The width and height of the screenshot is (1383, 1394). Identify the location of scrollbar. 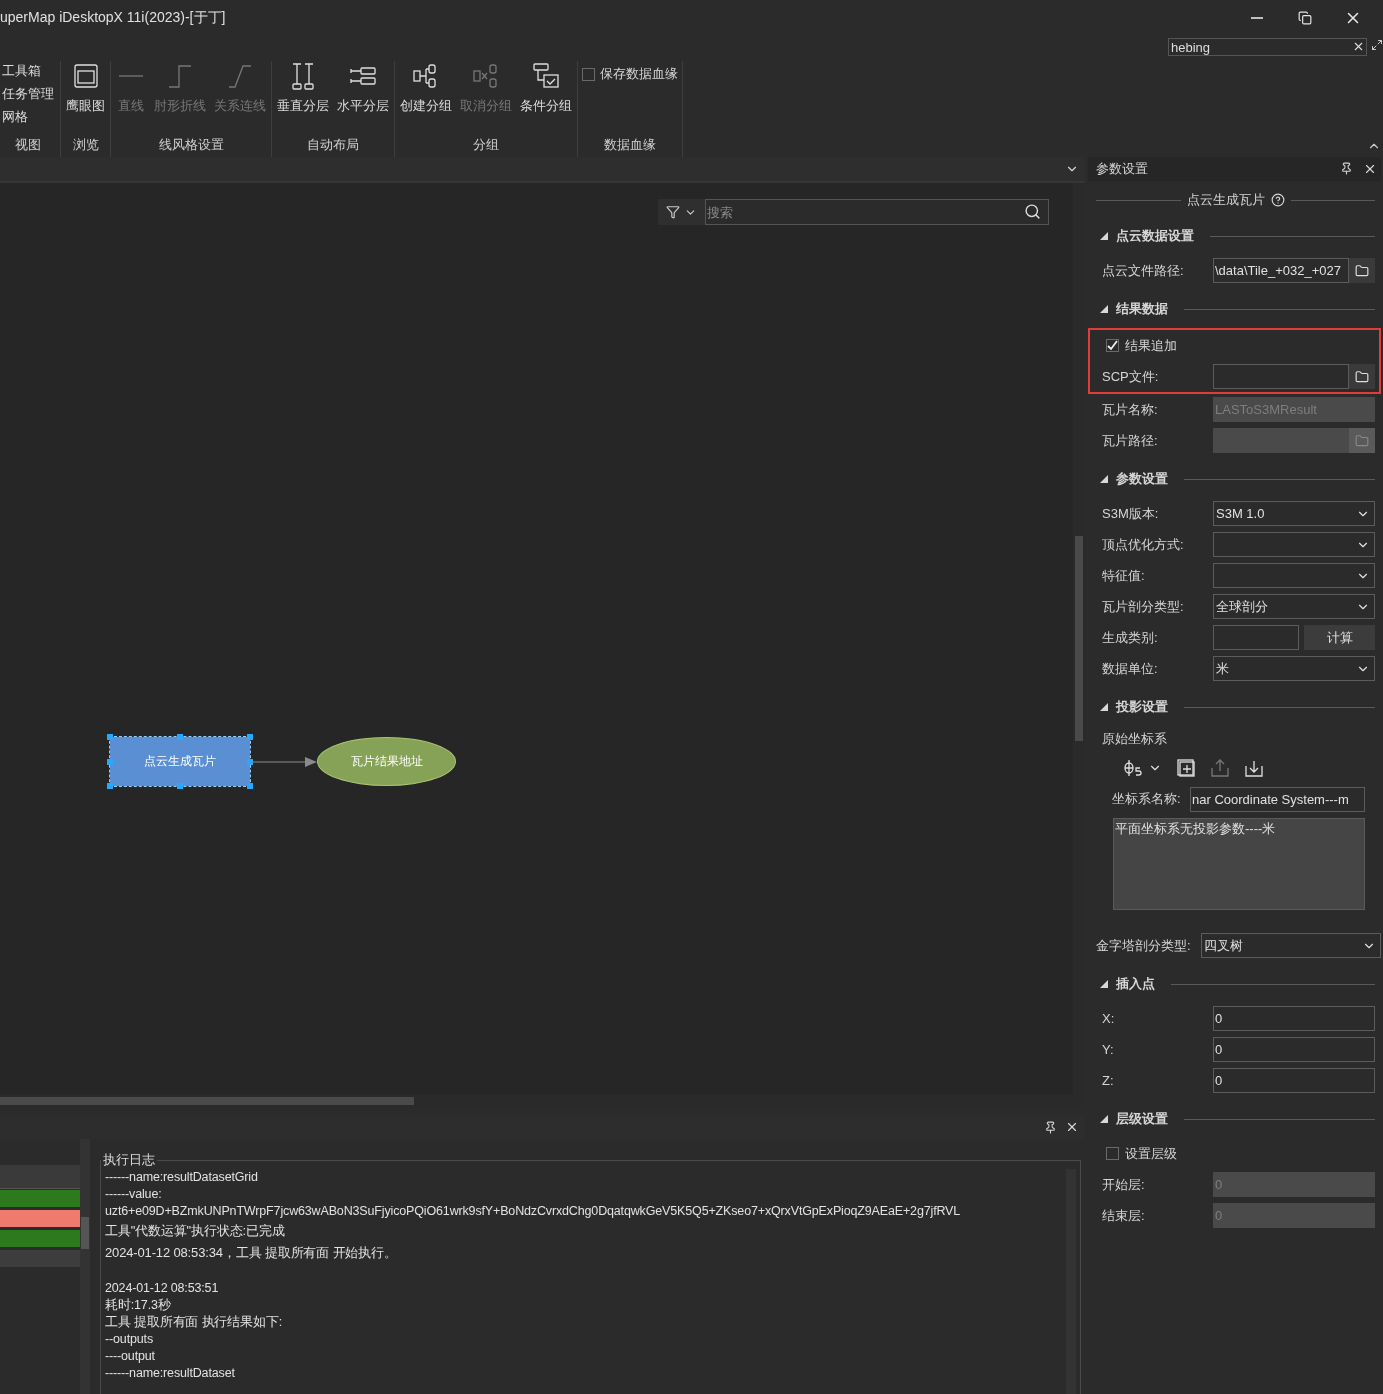
(85, 1266).